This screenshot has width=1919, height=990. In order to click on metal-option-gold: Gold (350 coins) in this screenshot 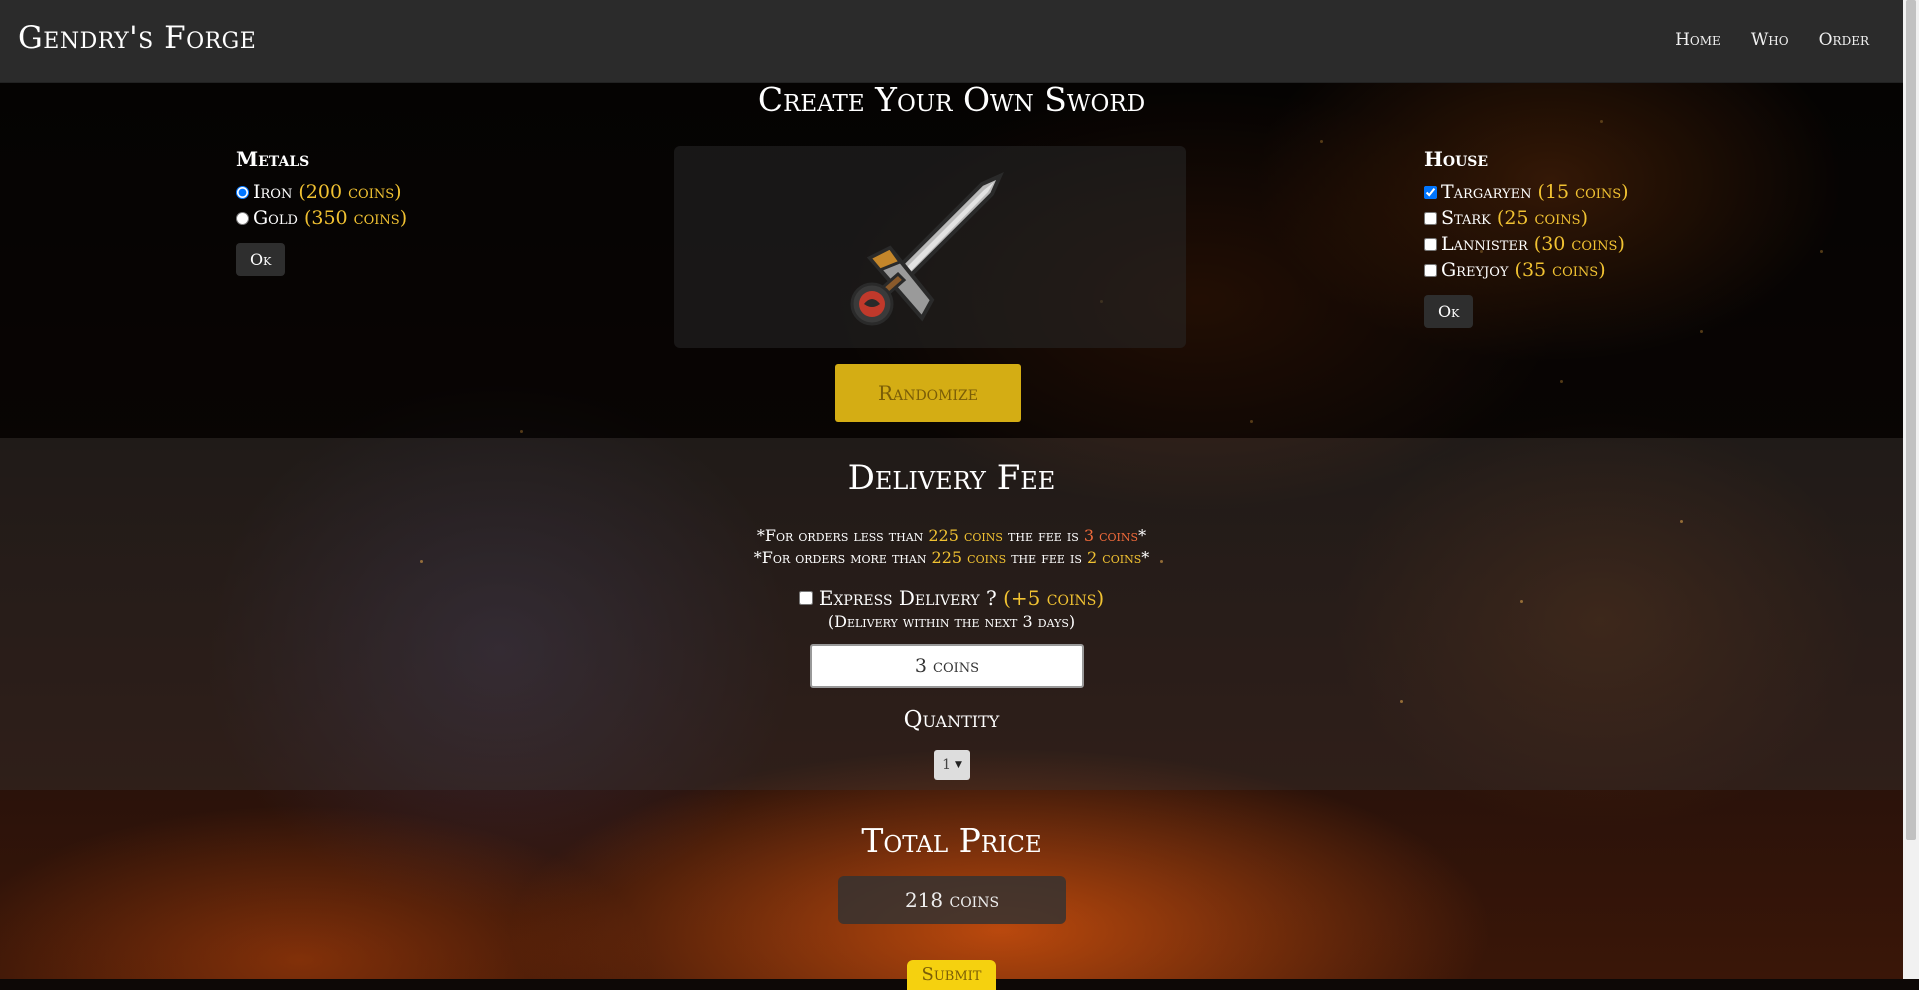, I will do `click(321, 218)`.